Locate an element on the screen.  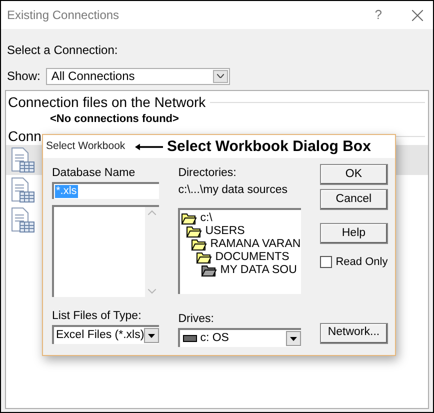
database-name-label: Database Name is located at coordinates (94, 173).